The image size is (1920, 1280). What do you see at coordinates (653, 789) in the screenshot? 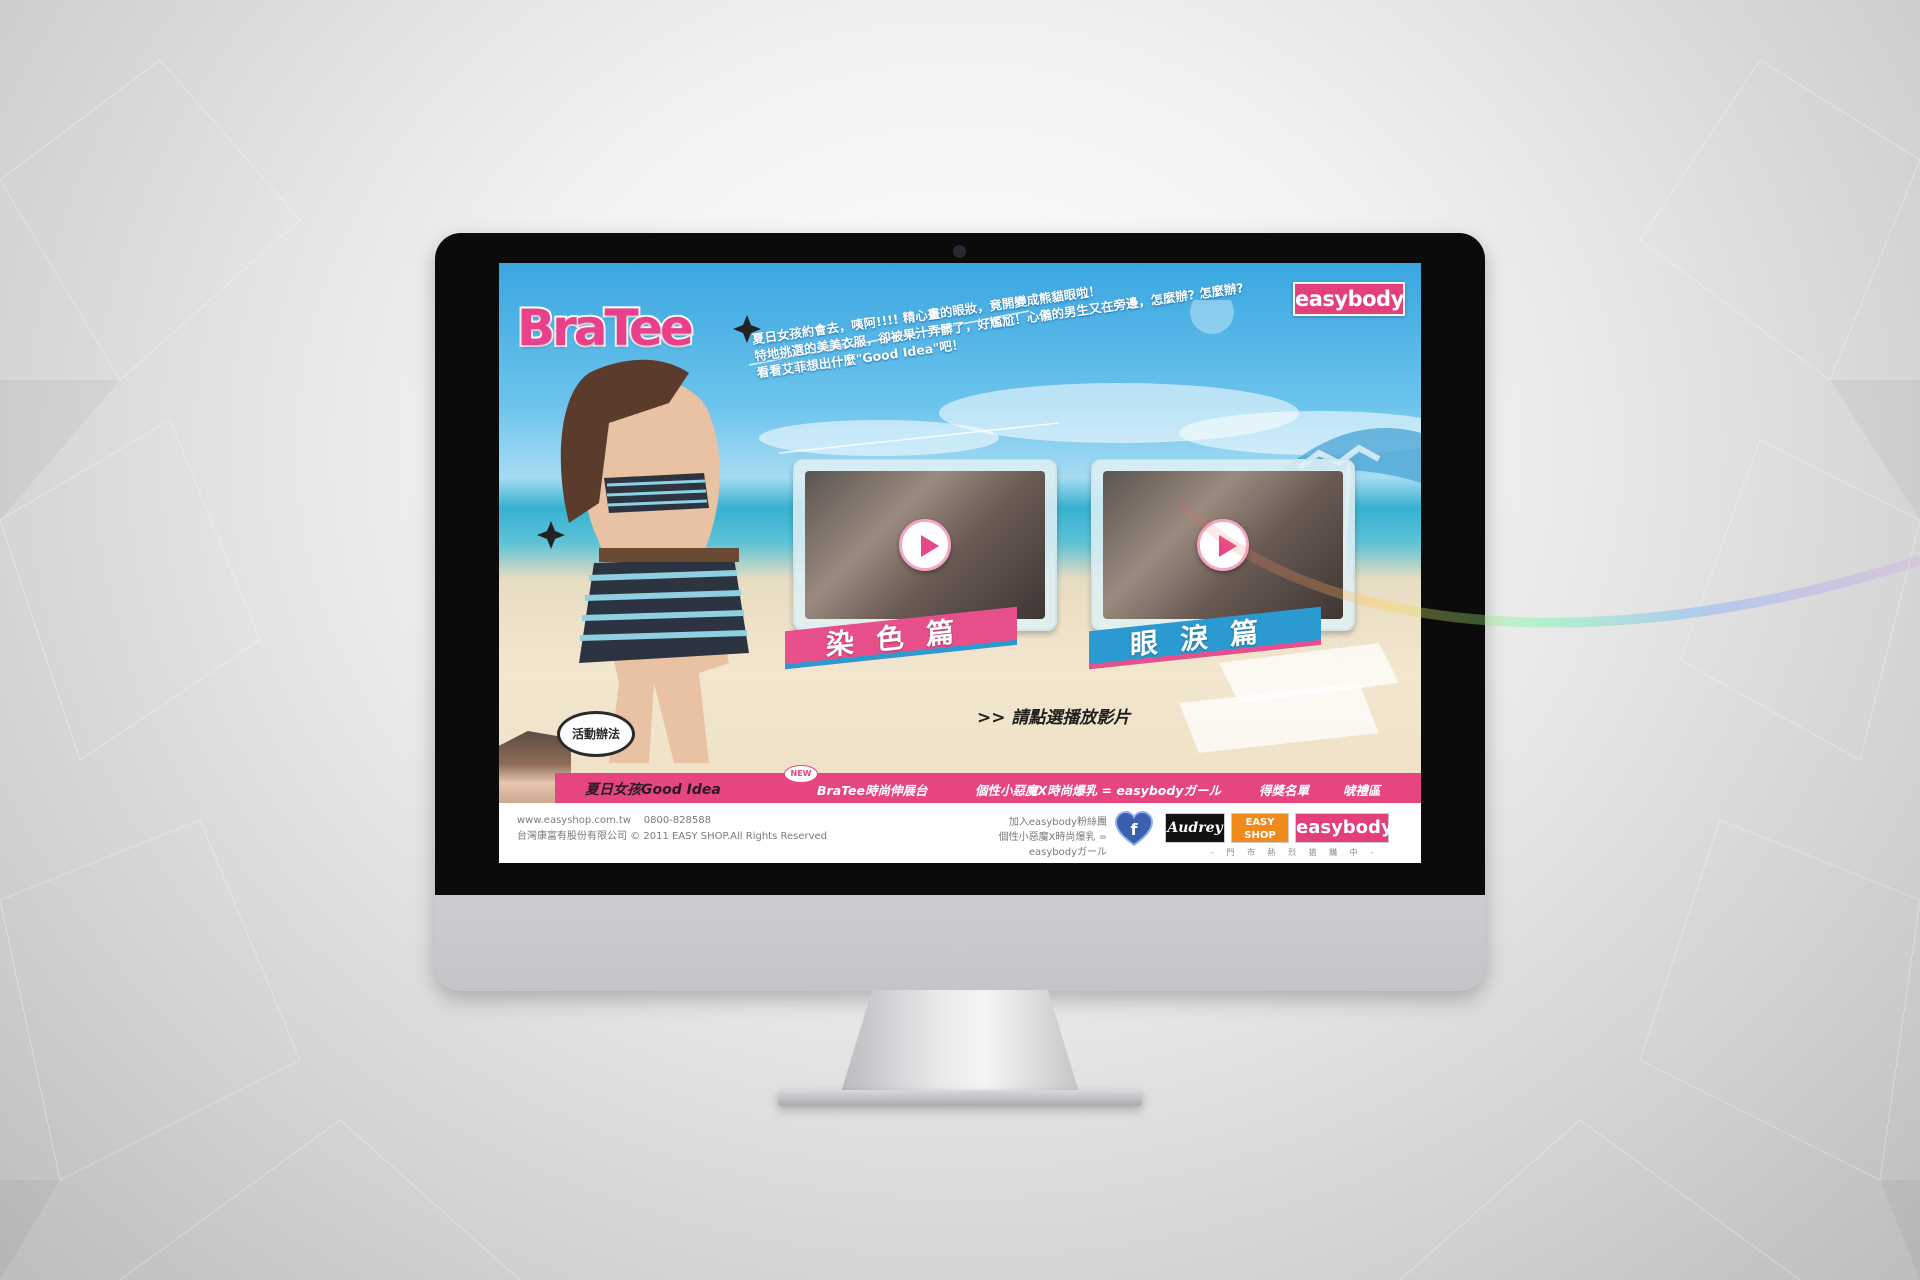
I see `nav-item-summer-girl: 夏日女孩Good Idea` at bounding box center [653, 789].